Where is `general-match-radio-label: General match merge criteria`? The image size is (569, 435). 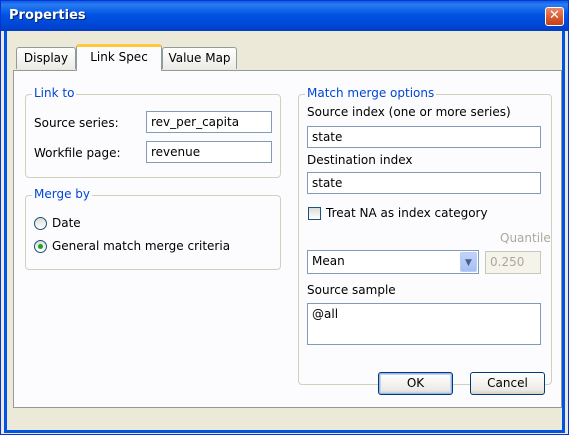
general-match-radio-label: General match merge criteria is located at coordinates (141, 246).